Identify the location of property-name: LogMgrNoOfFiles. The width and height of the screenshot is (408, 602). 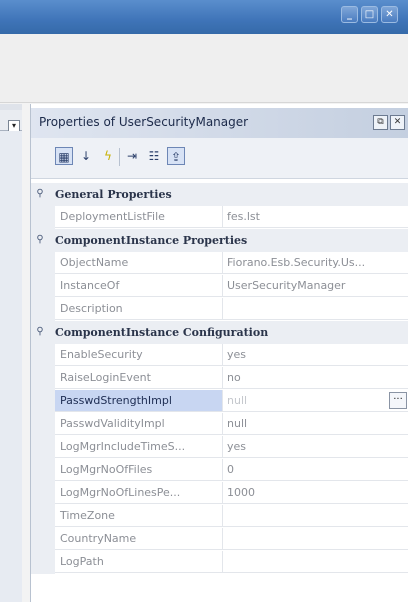
(139, 470).